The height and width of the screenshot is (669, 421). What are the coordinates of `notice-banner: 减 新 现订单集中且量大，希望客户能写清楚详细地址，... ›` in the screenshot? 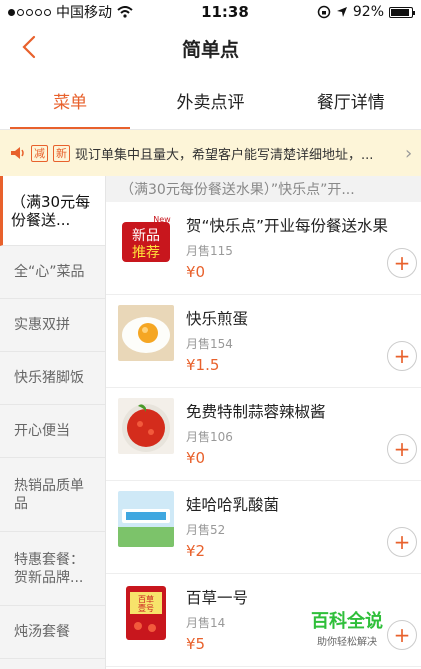 It's located at (210, 153).